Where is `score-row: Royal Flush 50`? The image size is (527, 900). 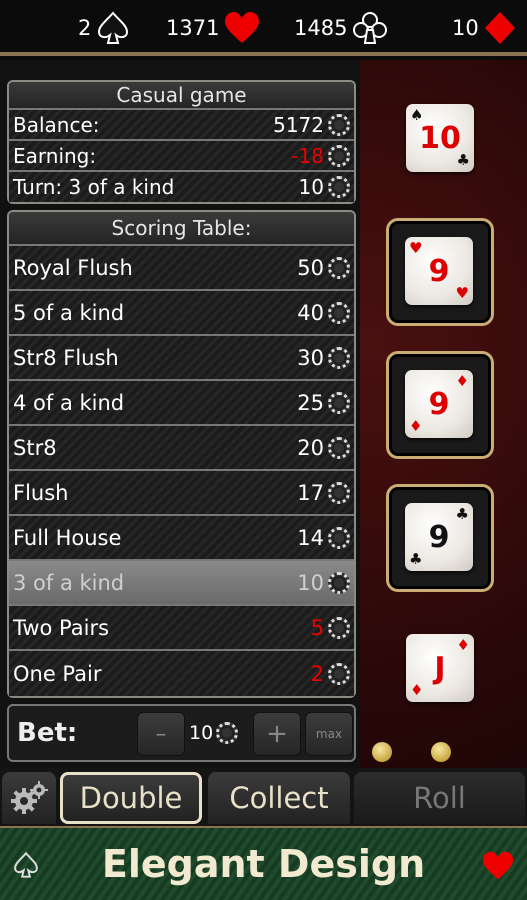 score-row: Royal Flush 50 is located at coordinates (181, 268).